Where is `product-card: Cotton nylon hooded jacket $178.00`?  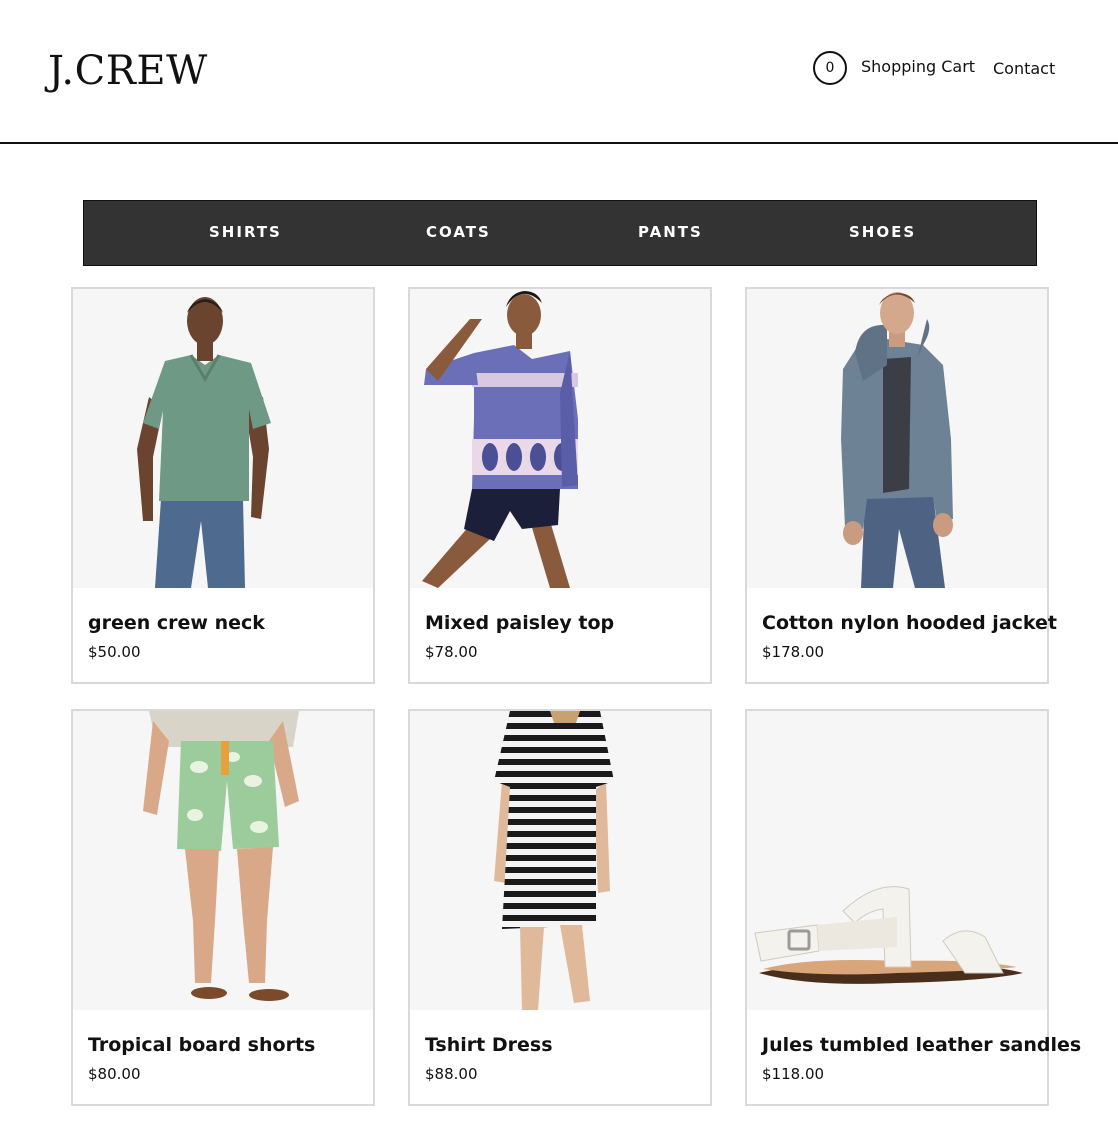 product-card: Cotton nylon hooded jacket $178.00 is located at coordinates (901, 485).